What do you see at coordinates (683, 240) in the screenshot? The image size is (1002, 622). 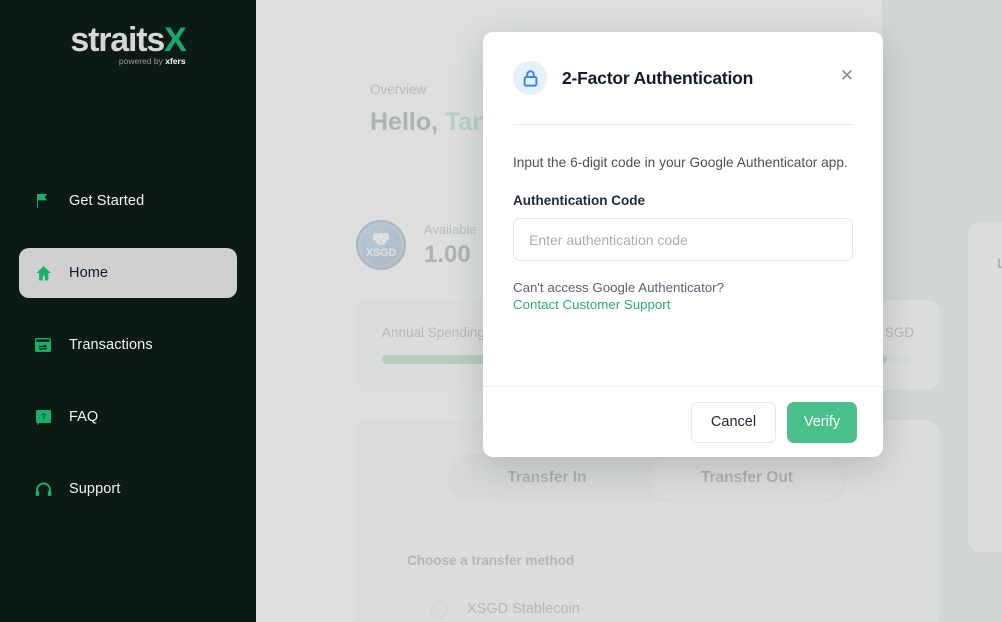 I see `auth-code-input` at bounding box center [683, 240].